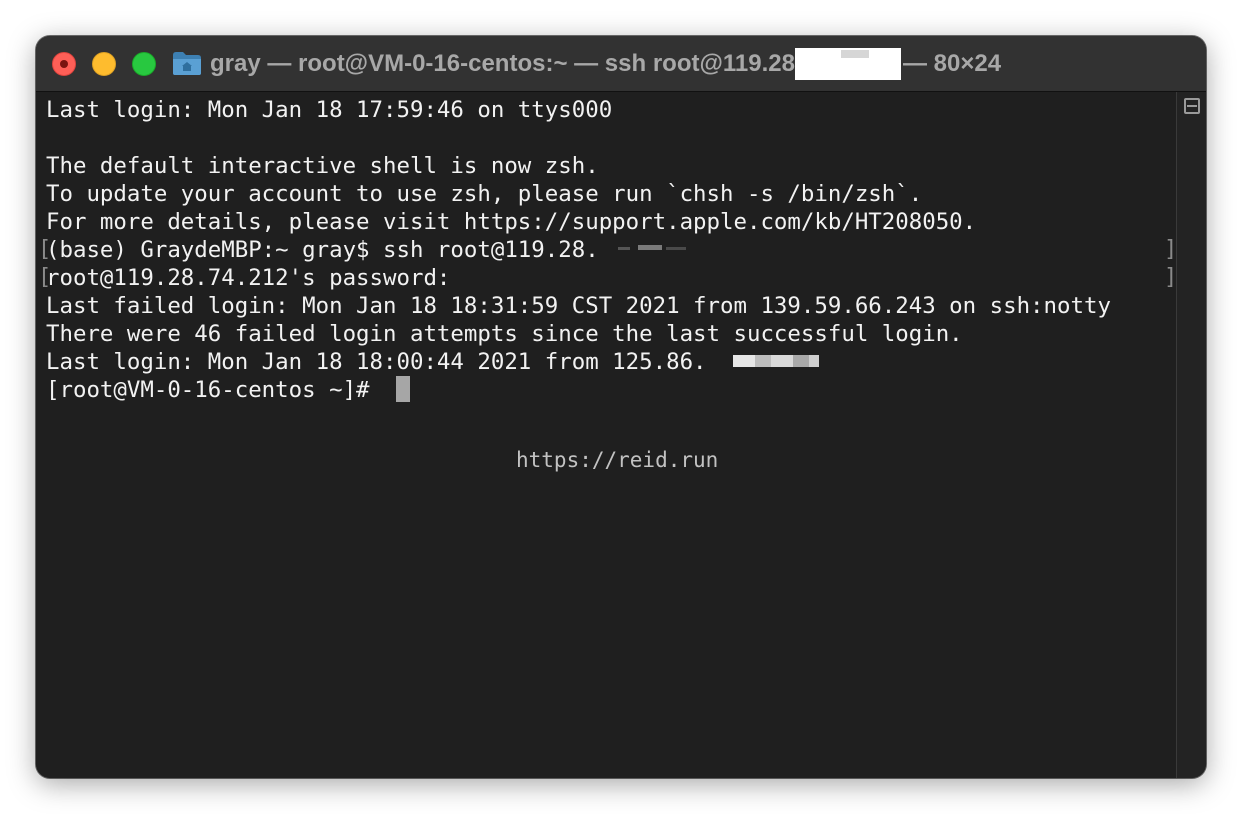  Describe the element at coordinates (847, 64) in the screenshot. I see `redacted-ip-block` at that location.